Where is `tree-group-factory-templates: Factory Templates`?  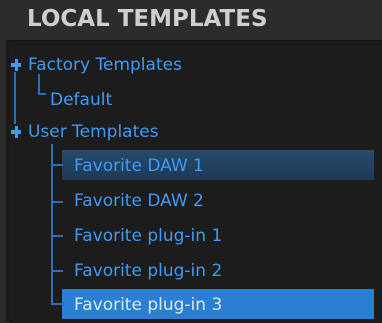
tree-group-factory-templates: Factory Templates is located at coordinates (105, 65).